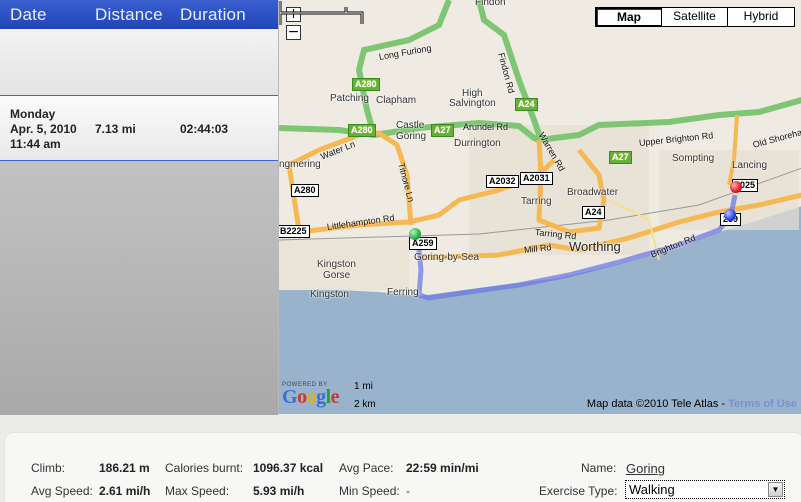 The height and width of the screenshot is (502, 801). Describe the element at coordinates (502, 181) in the screenshot. I see `road-shield: A2032` at that location.